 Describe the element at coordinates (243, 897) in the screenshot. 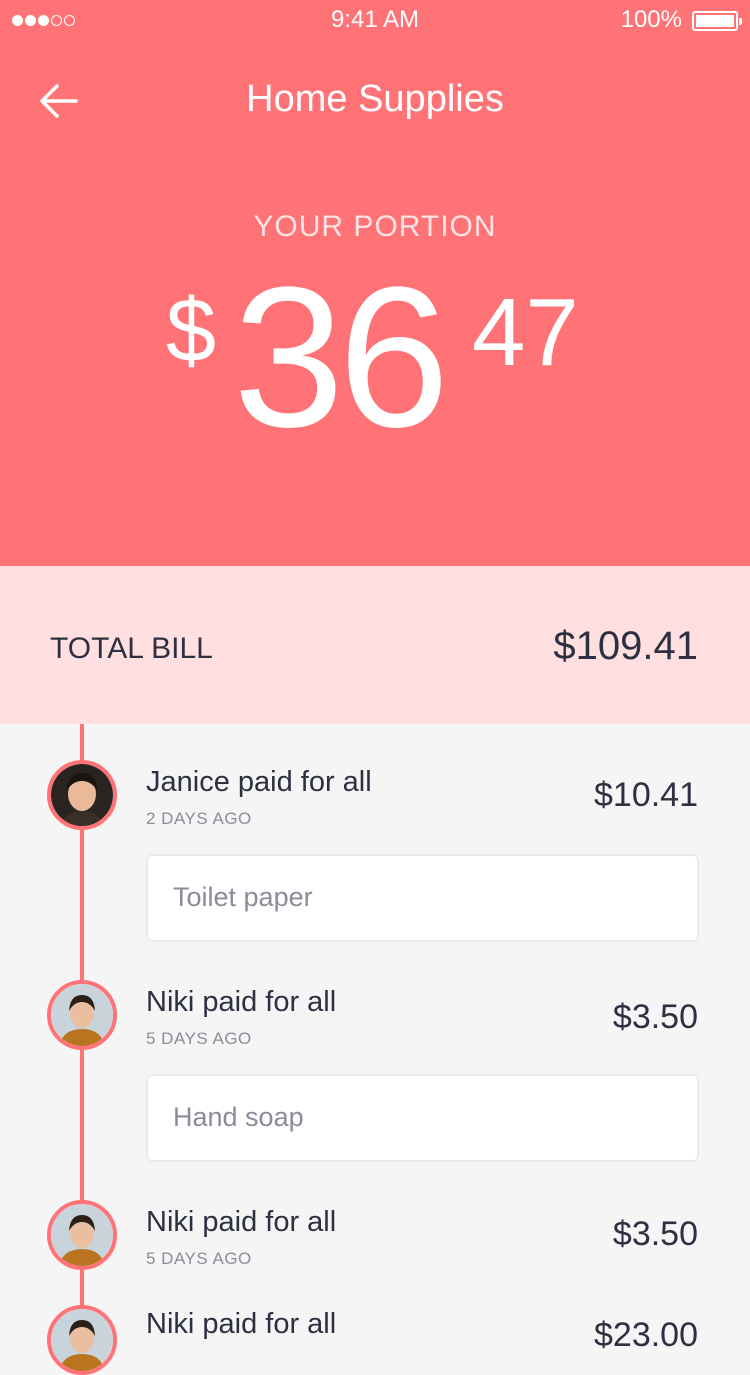

I see `note-text: Toilet paper` at that location.